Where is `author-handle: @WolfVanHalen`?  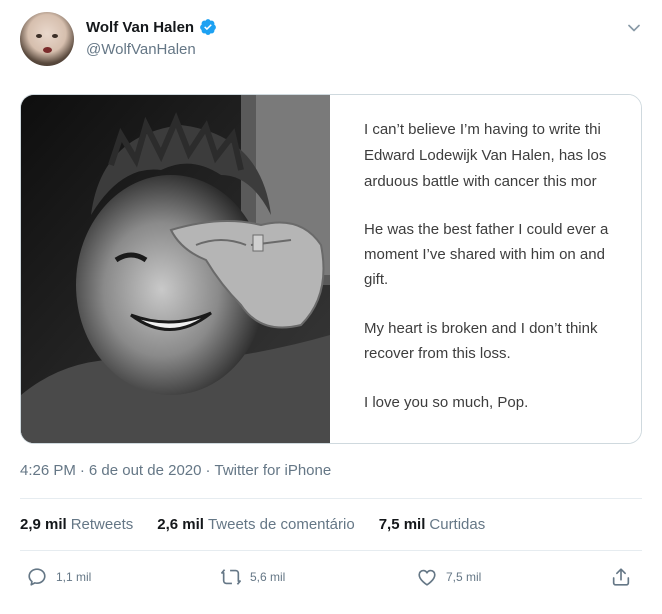
author-handle: @WolfVanHalen is located at coordinates (141, 49).